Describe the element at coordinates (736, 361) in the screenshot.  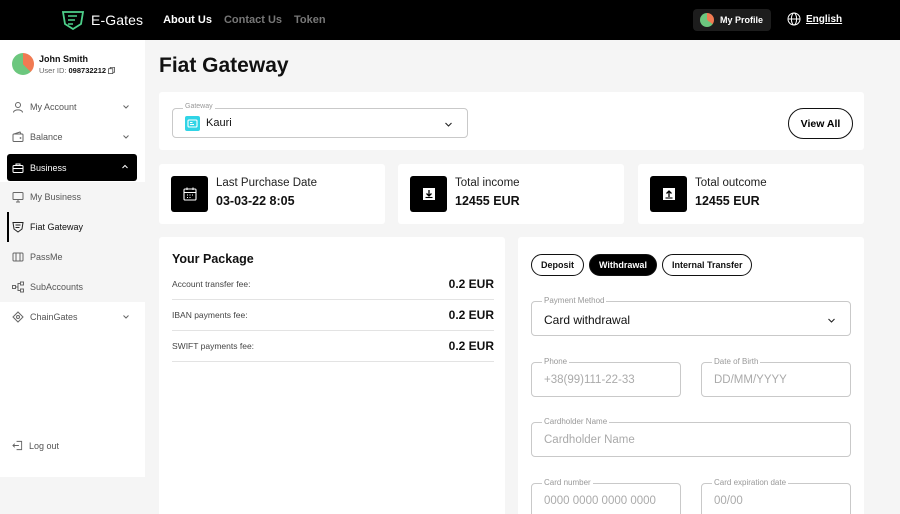
I see `date-of-birth-label: Date of Birth` at that location.